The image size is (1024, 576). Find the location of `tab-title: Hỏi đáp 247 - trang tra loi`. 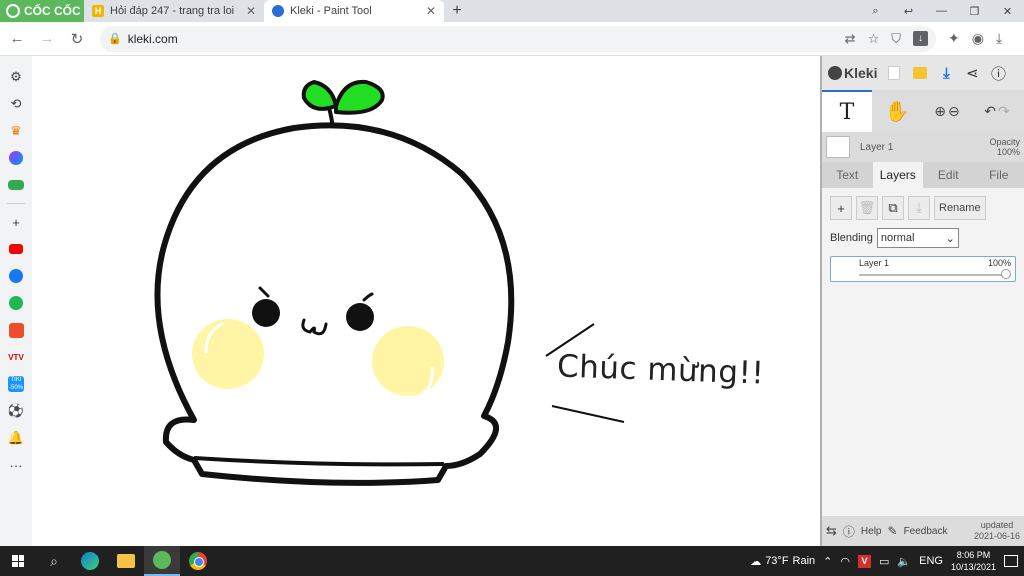

tab-title: Hỏi đáp 247 - trang tra loi is located at coordinates (172, 11).